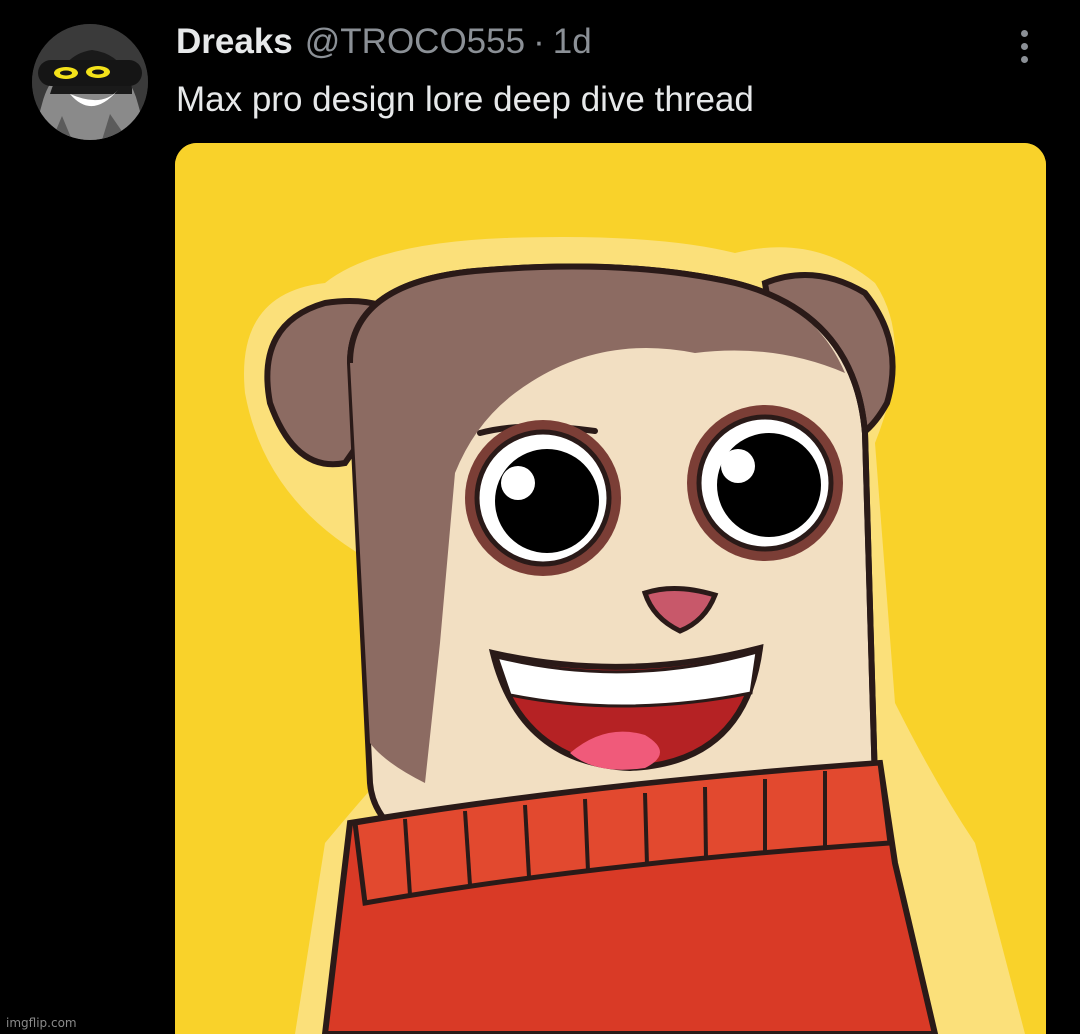  I want to click on masked-avatar-icon, so click(90, 82).